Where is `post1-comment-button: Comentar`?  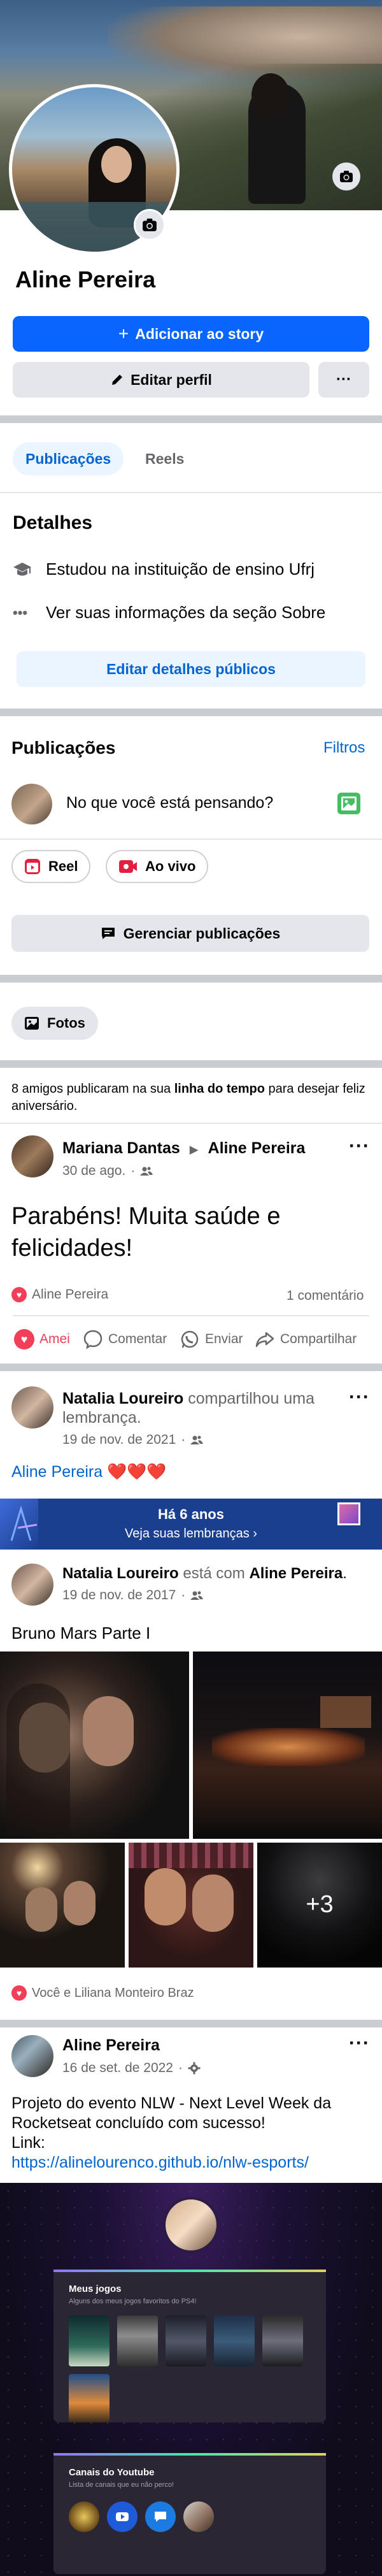 post1-comment-button: Comentar is located at coordinates (125, 1339).